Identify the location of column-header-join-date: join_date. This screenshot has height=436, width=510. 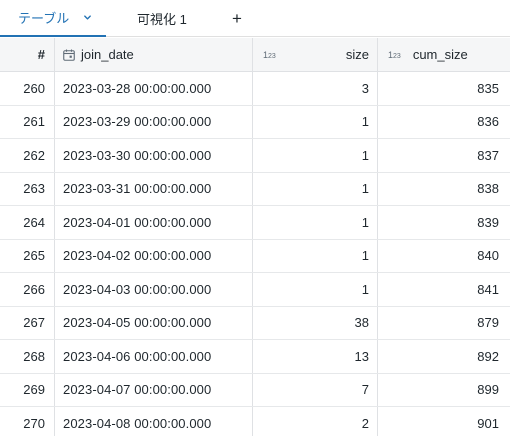
(153, 54).